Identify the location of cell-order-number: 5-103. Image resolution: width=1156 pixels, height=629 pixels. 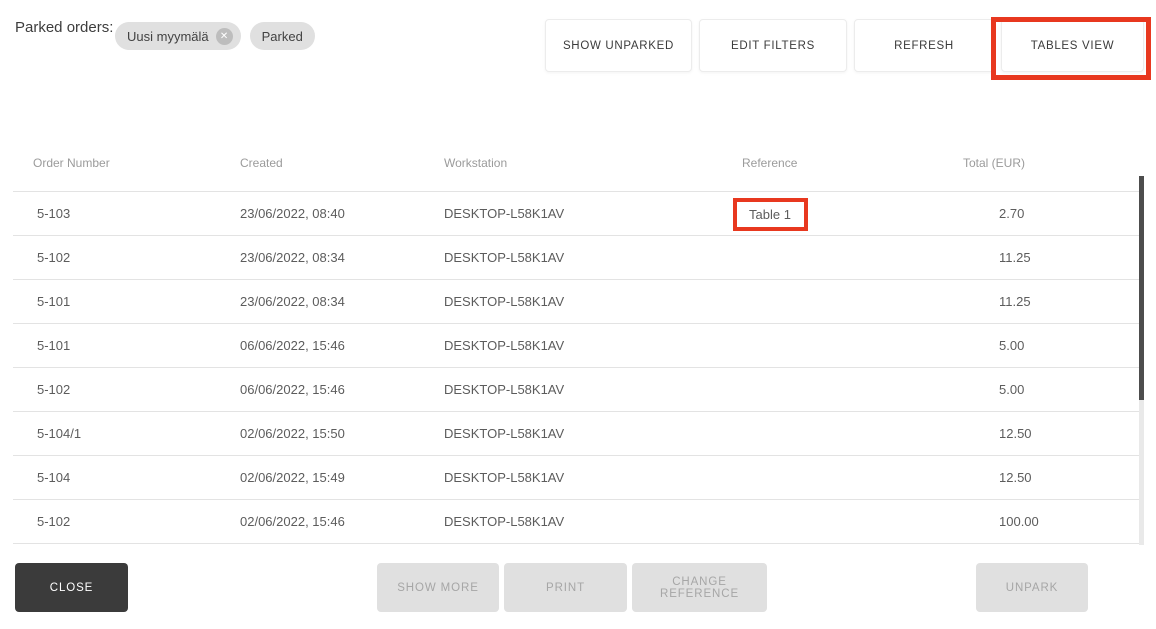
(54, 213).